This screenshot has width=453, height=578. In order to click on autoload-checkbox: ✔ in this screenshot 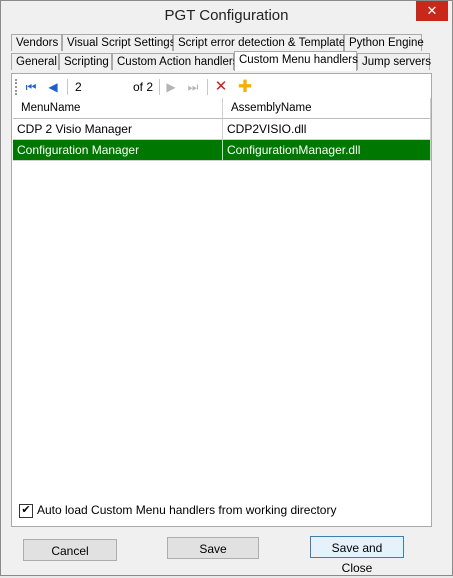, I will do `click(26, 511)`.